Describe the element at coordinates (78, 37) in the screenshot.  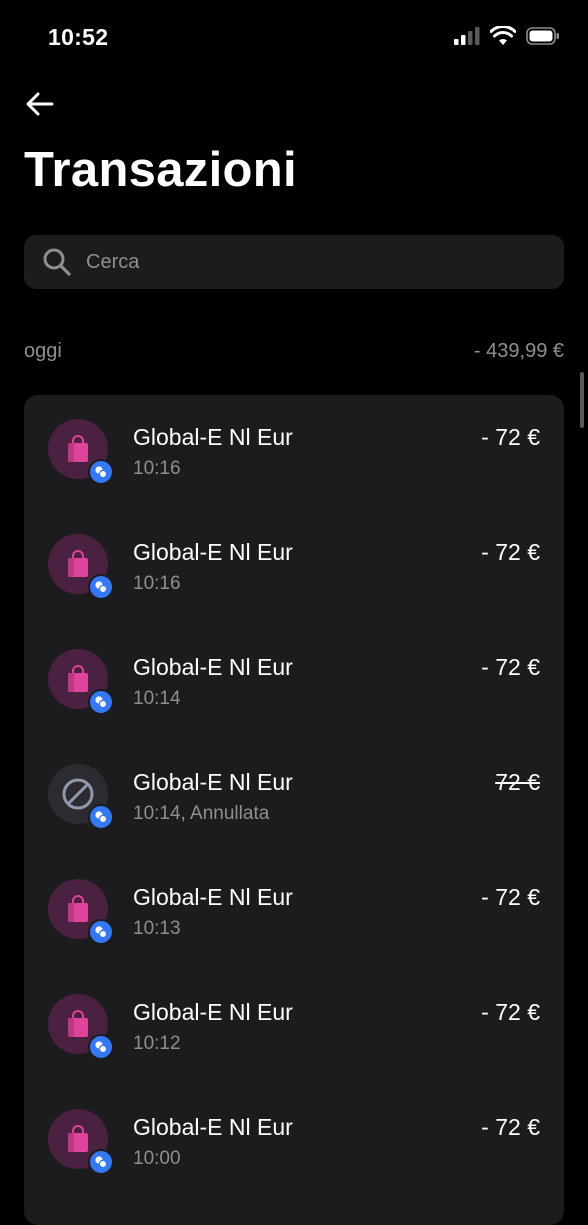
I see `status-time: 10:52` at that location.